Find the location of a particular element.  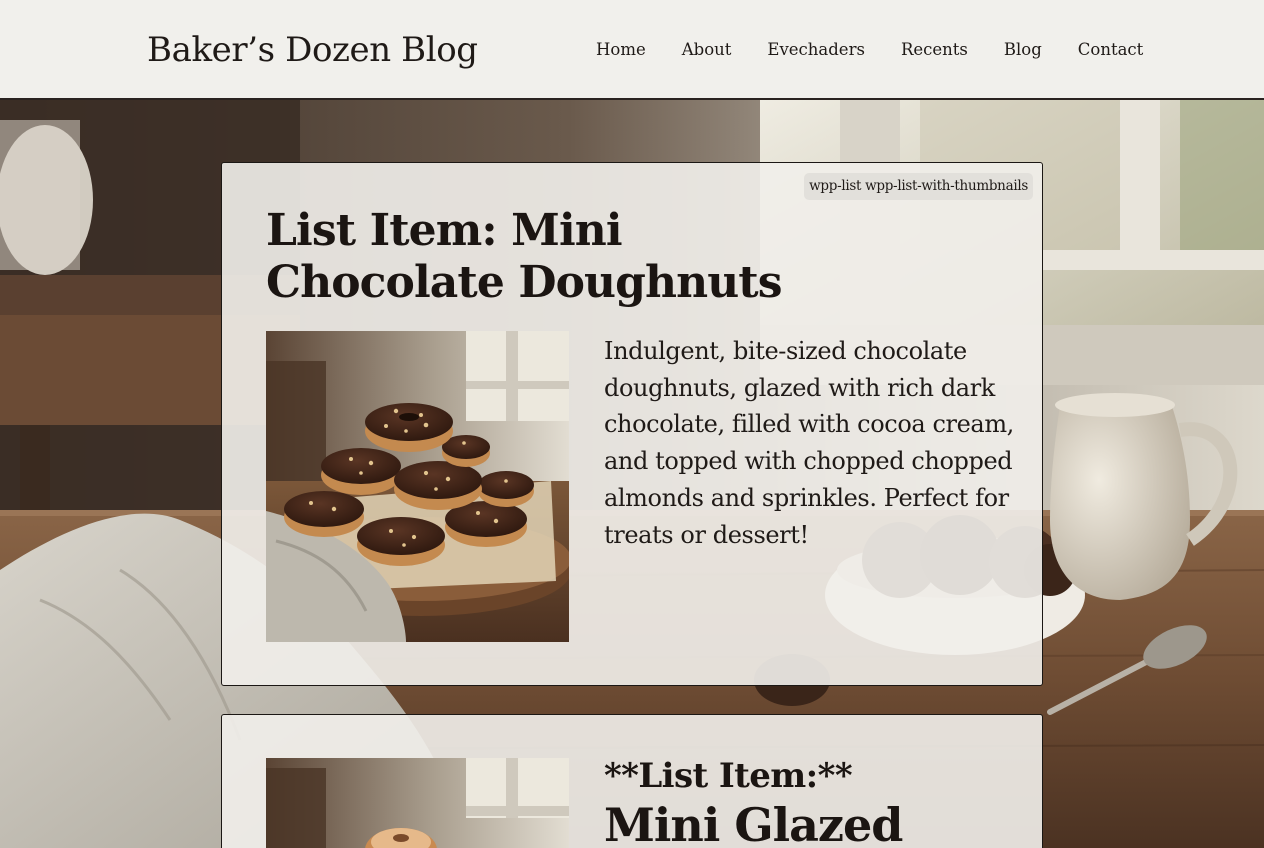

nav-link-recents: Recents is located at coordinates (934, 50).